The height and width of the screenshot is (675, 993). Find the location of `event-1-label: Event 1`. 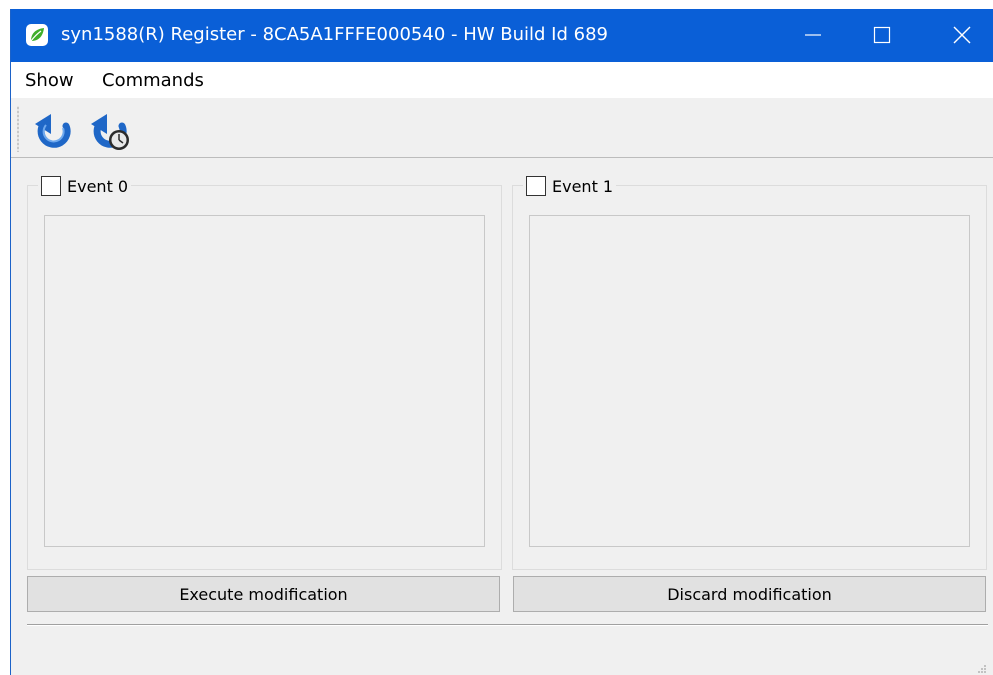

event-1-label: Event 1 is located at coordinates (582, 186).